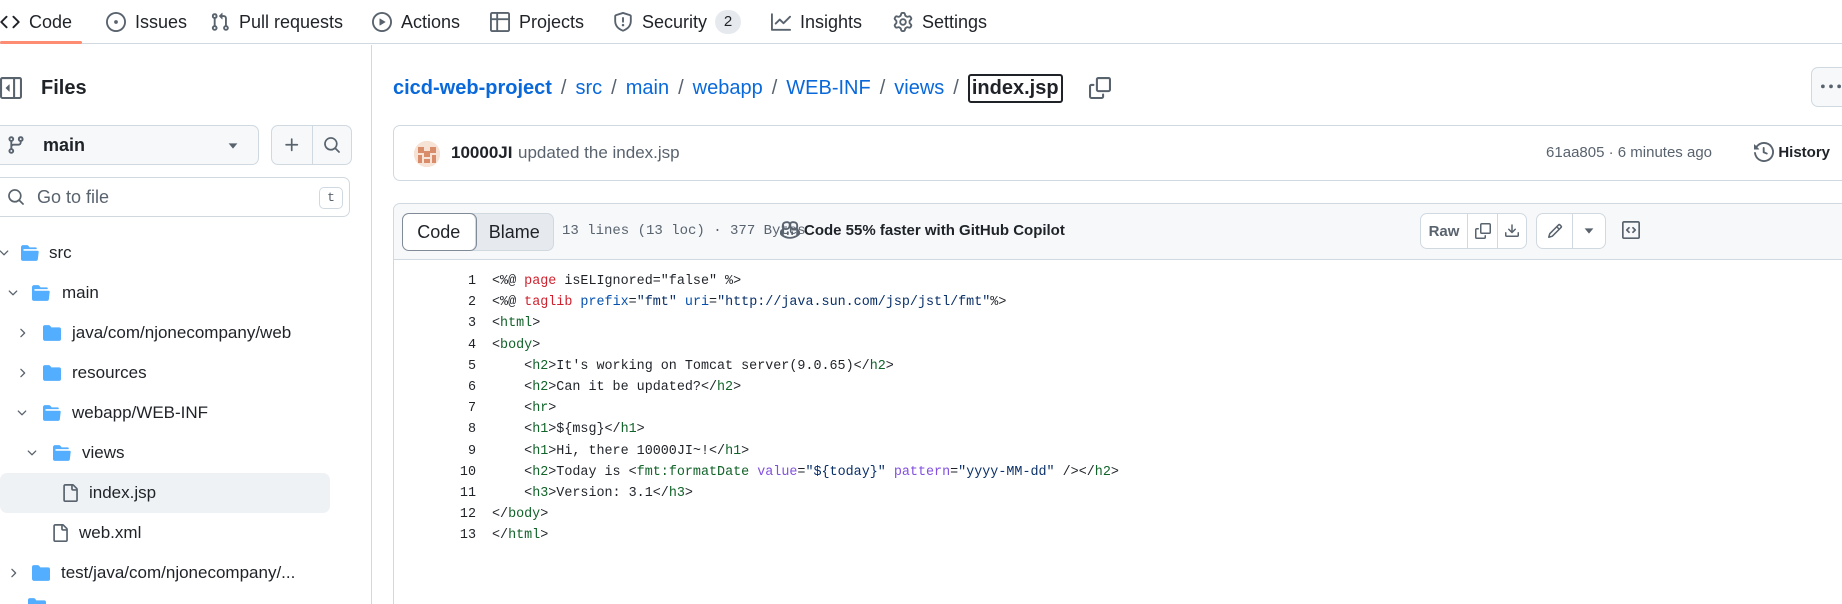  Describe the element at coordinates (439, 232) in the screenshot. I see `code-view-button: Code` at that location.